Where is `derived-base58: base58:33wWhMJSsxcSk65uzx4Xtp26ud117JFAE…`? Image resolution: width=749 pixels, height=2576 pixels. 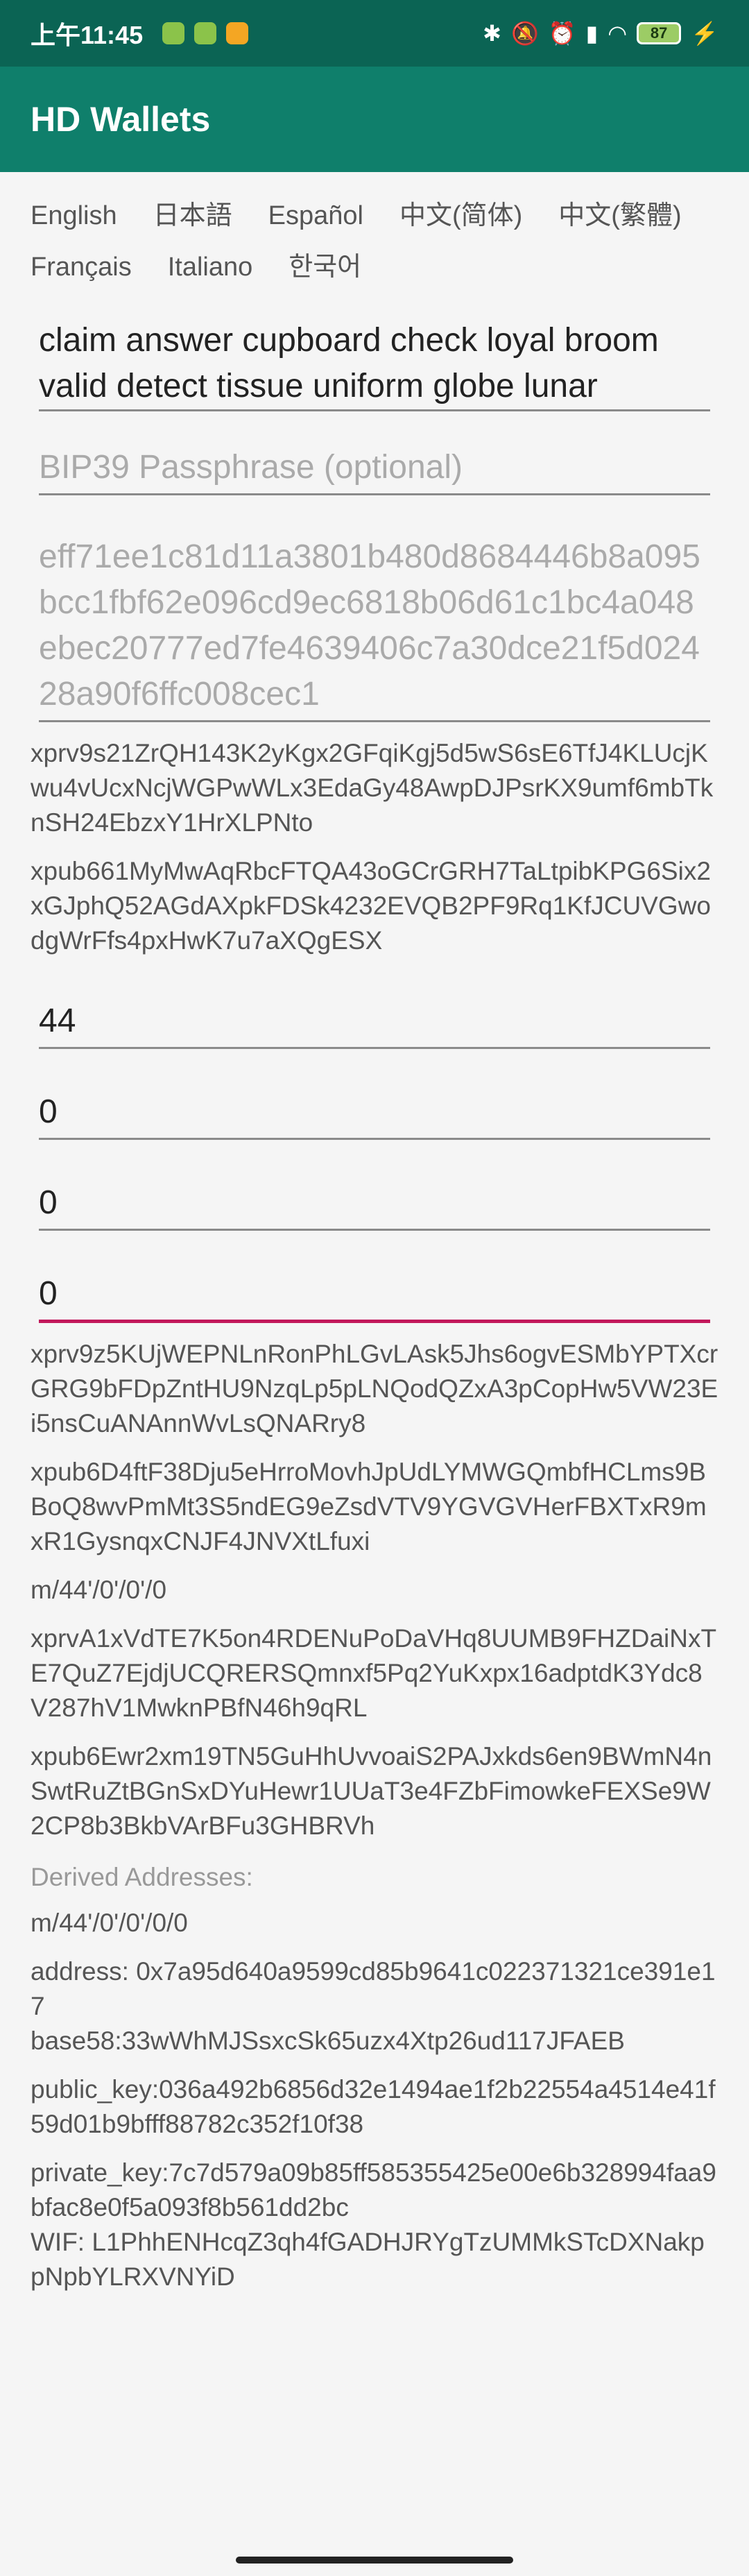 derived-base58: base58:33wWhMJSsxcSk65uzx4Xtp26ud117JFAE… is located at coordinates (328, 2041).